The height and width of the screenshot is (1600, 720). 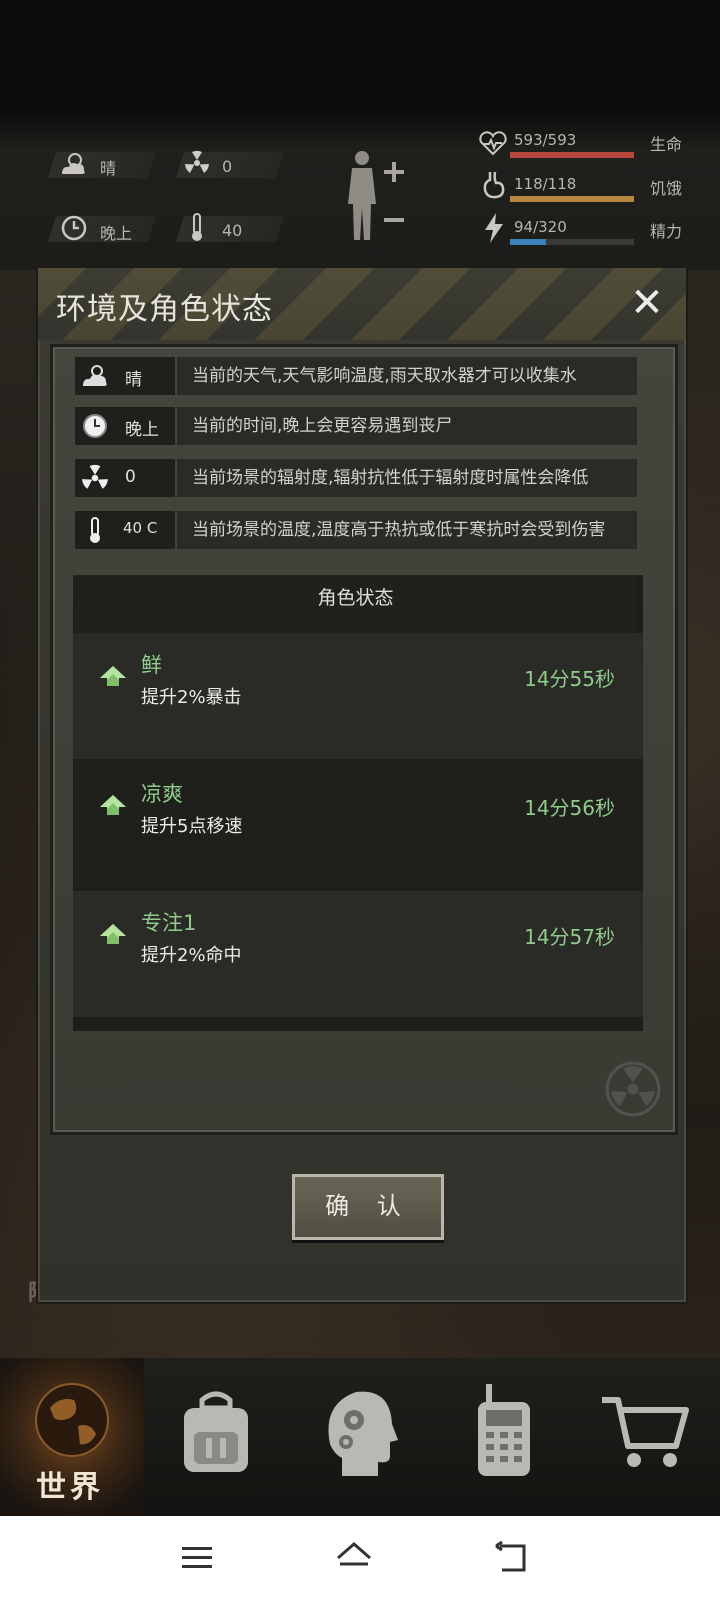 I want to click on head-gears-icon, so click(x=363, y=1433).